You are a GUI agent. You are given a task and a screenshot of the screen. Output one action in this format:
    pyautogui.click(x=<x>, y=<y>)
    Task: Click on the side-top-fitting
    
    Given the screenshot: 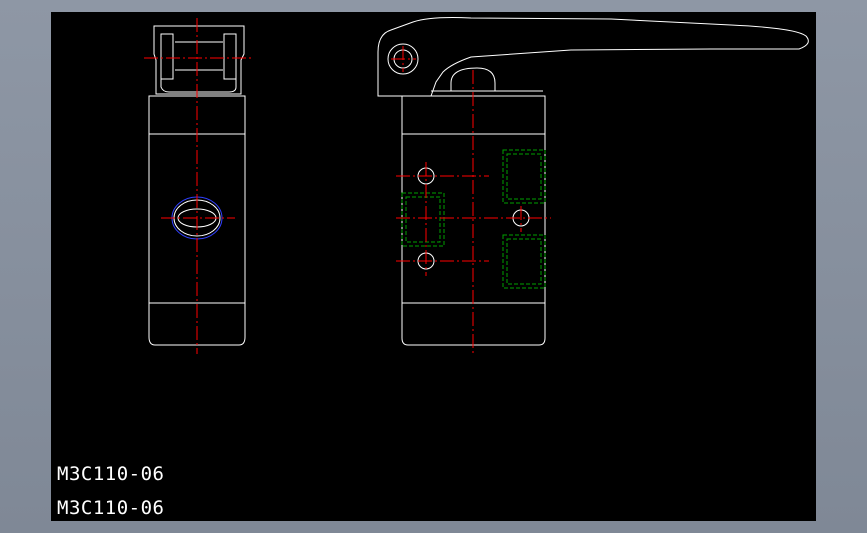 What is the action you would take?
    pyautogui.click(x=199, y=60)
    